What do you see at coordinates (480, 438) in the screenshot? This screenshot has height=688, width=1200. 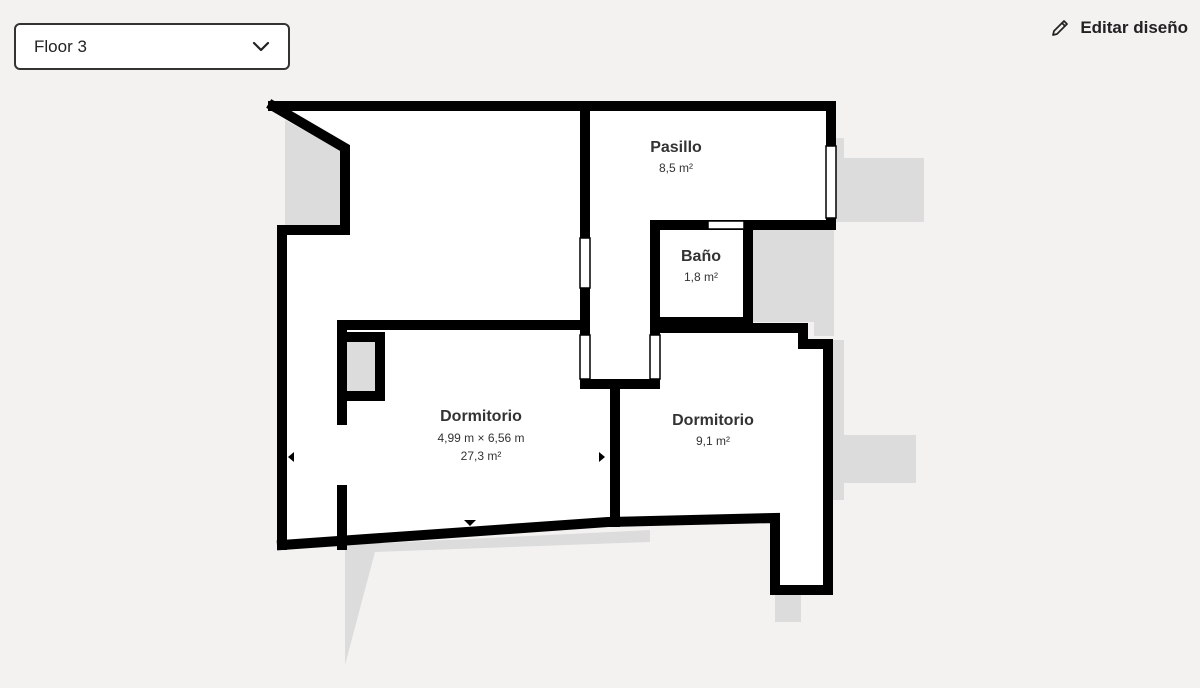 I see `room-dimensions: 4,99 m × 6,56 m` at bounding box center [480, 438].